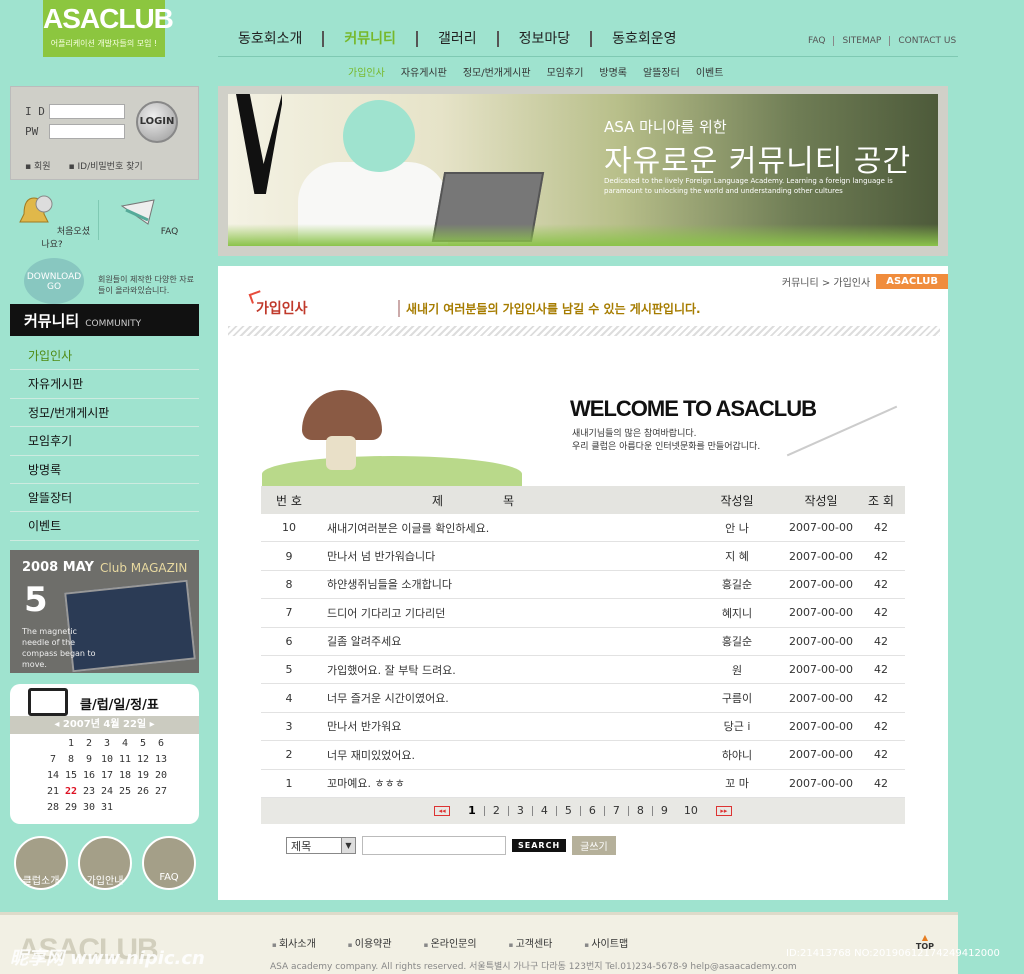 The image size is (1024, 974). Describe the element at coordinates (89, 810) in the screenshot. I see `calendar-day: 30` at that location.